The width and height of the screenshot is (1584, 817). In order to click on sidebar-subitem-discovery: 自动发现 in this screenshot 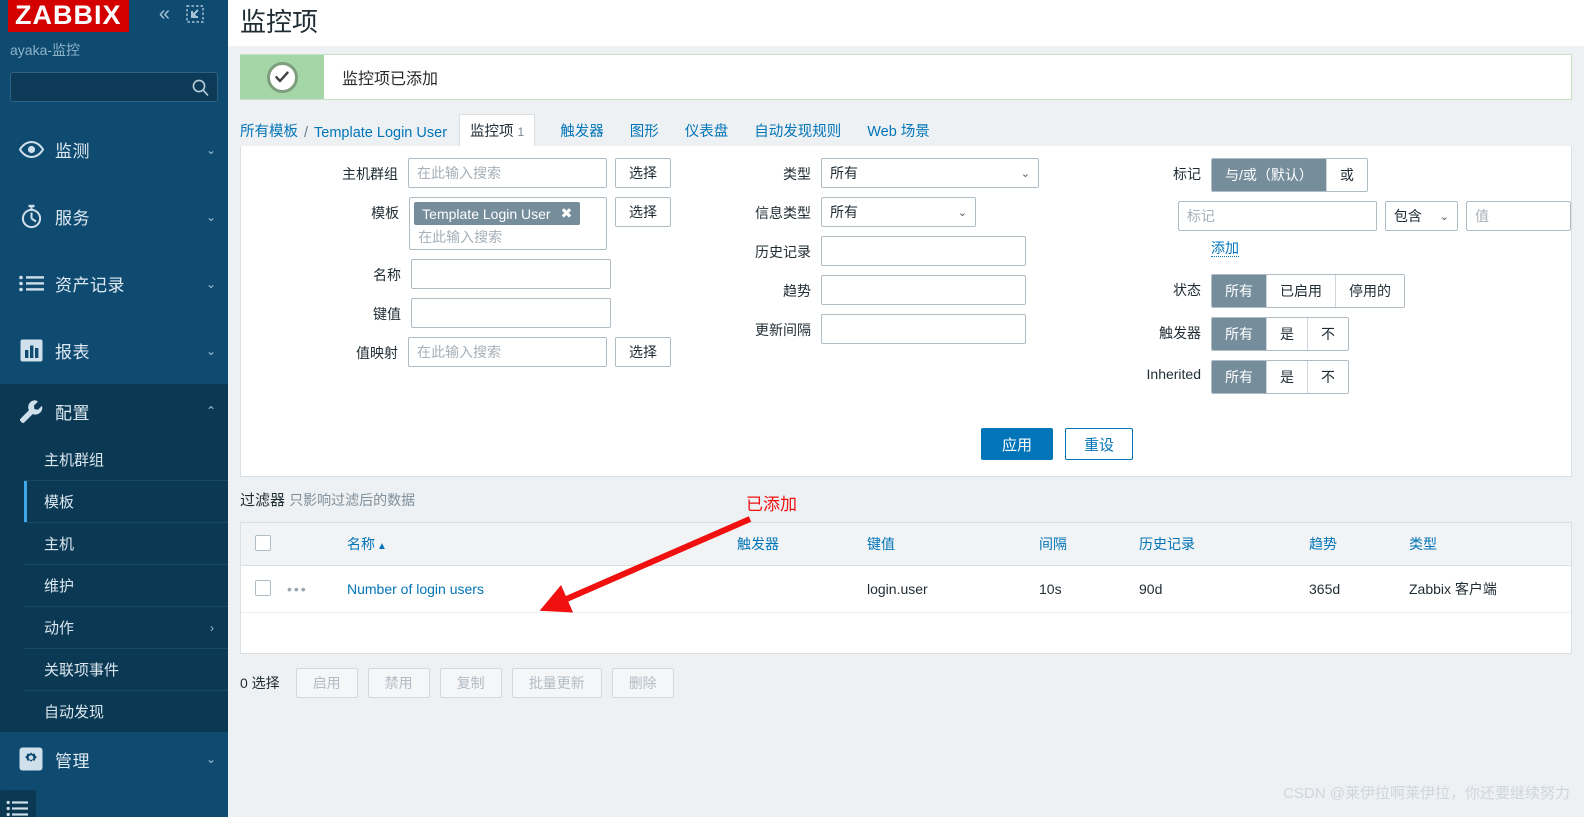, I will do `click(126, 711)`.